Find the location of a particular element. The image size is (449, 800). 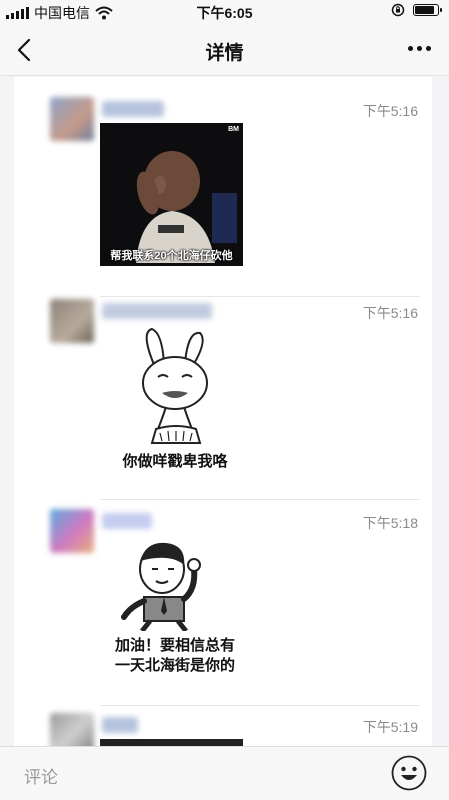

message-image: BM 帮我联系20个北海仔砍他 is located at coordinates (171, 194).